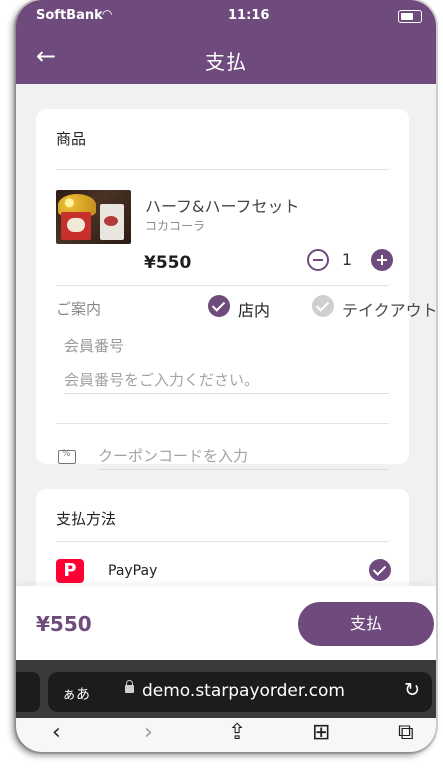  What do you see at coordinates (382, 260) in the screenshot?
I see `plus-circle-icon` at bounding box center [382, 260].